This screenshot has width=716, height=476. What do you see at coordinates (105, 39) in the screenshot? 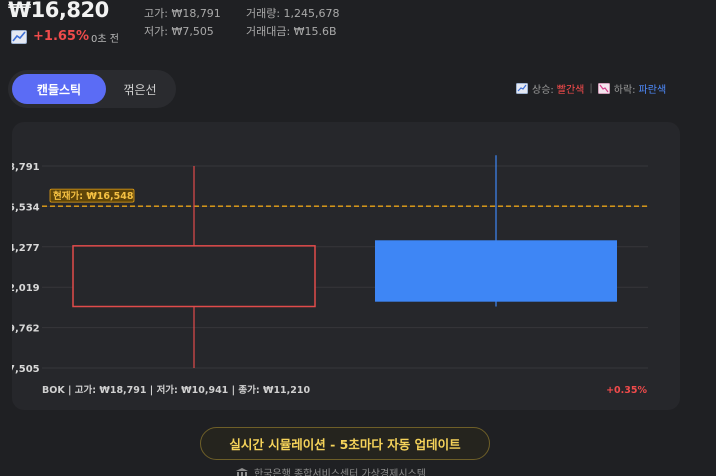
I see `update-age: 0초 전` at bounding box center [105, 39].